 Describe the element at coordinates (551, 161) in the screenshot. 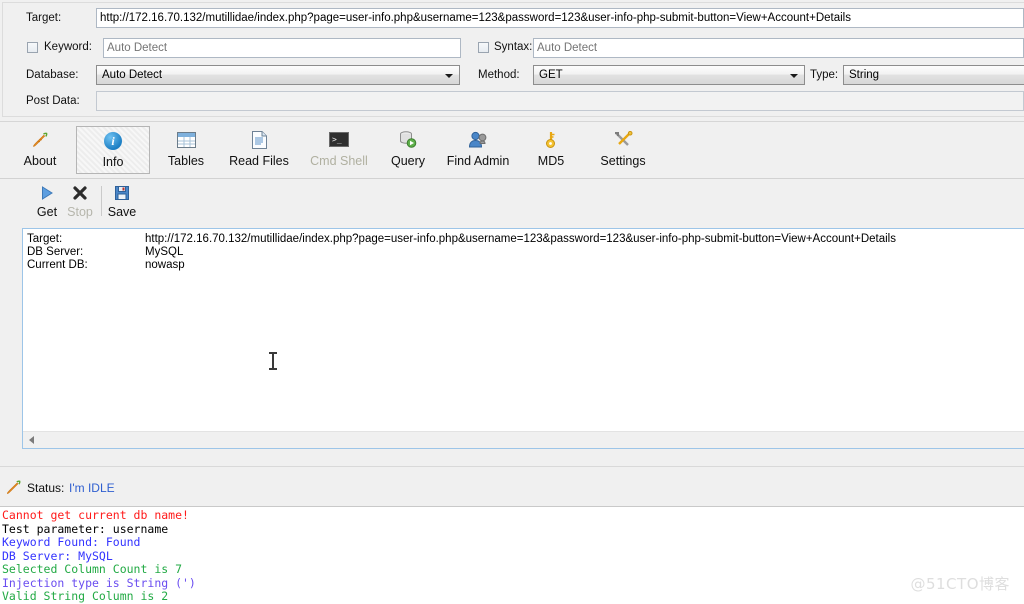

I see `toolbar-item-md5-label: MD5` at that location.